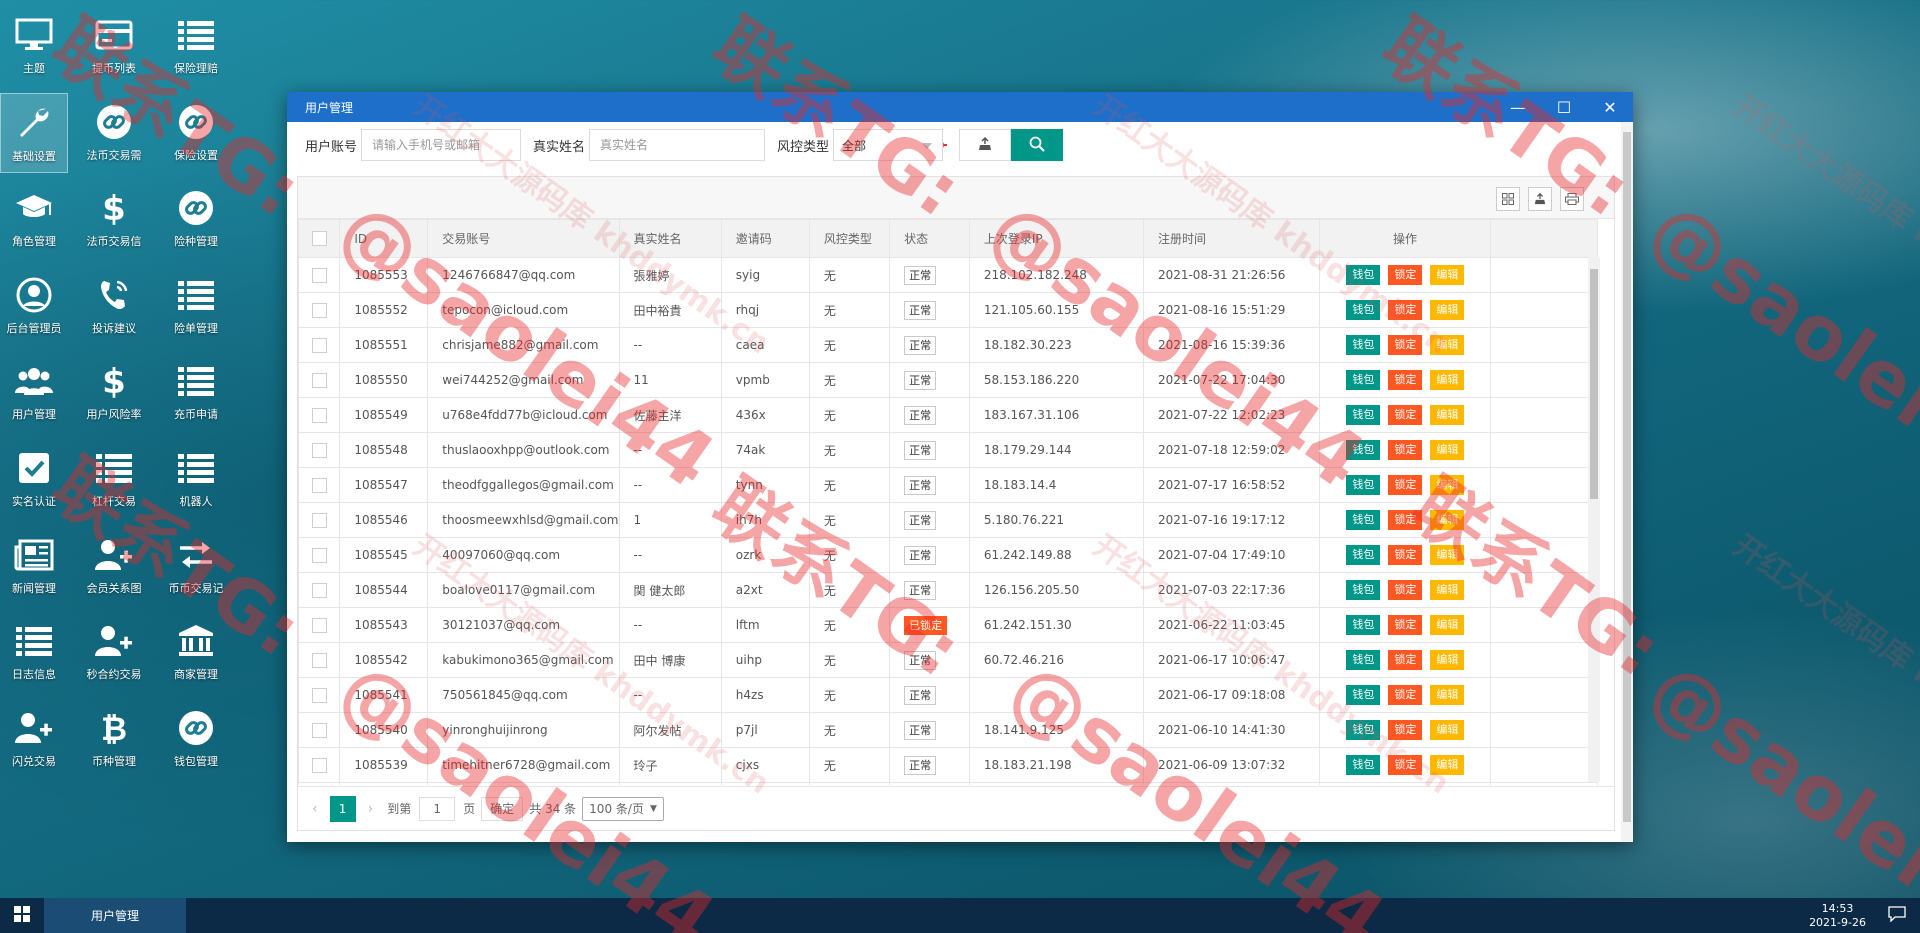 This screenshot has height=933, width=1920. What do you see at coordinates (114, 739) in the screenshot?
I see `desktop-icon-26: ₿ 币种管理` at bounding box center [114, 739].